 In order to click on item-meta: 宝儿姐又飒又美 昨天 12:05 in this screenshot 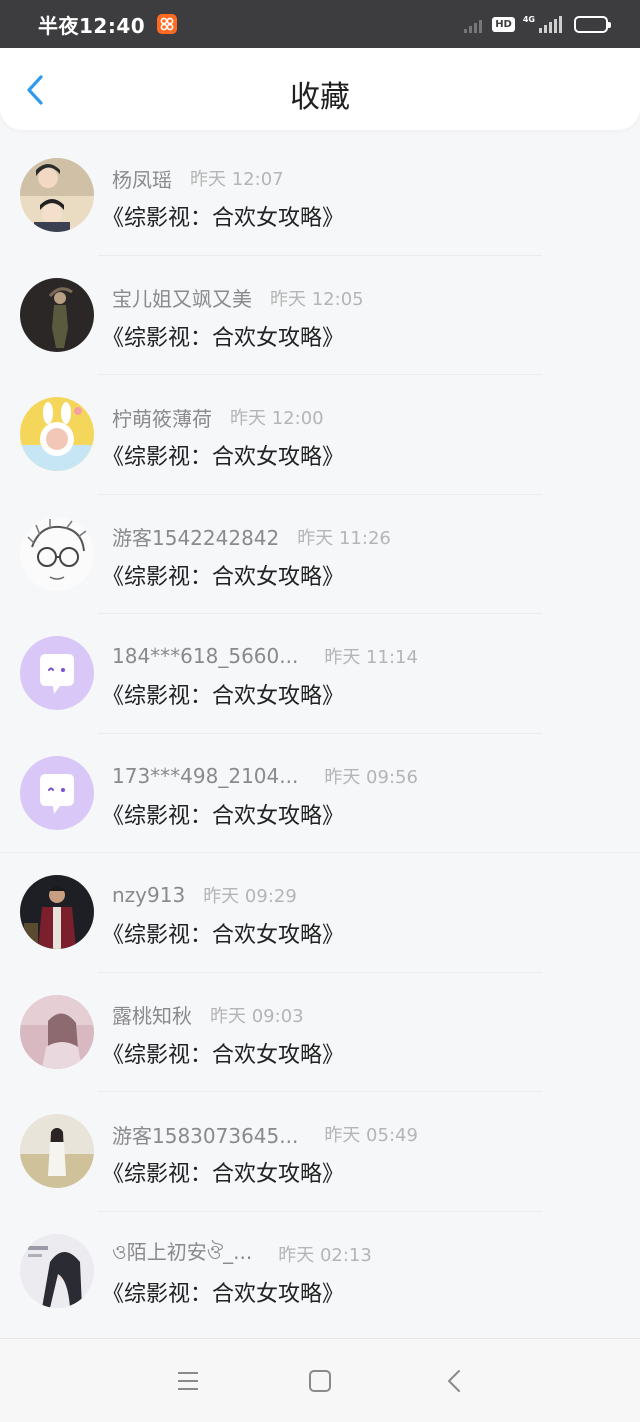, I will do `click(238, 298)`.